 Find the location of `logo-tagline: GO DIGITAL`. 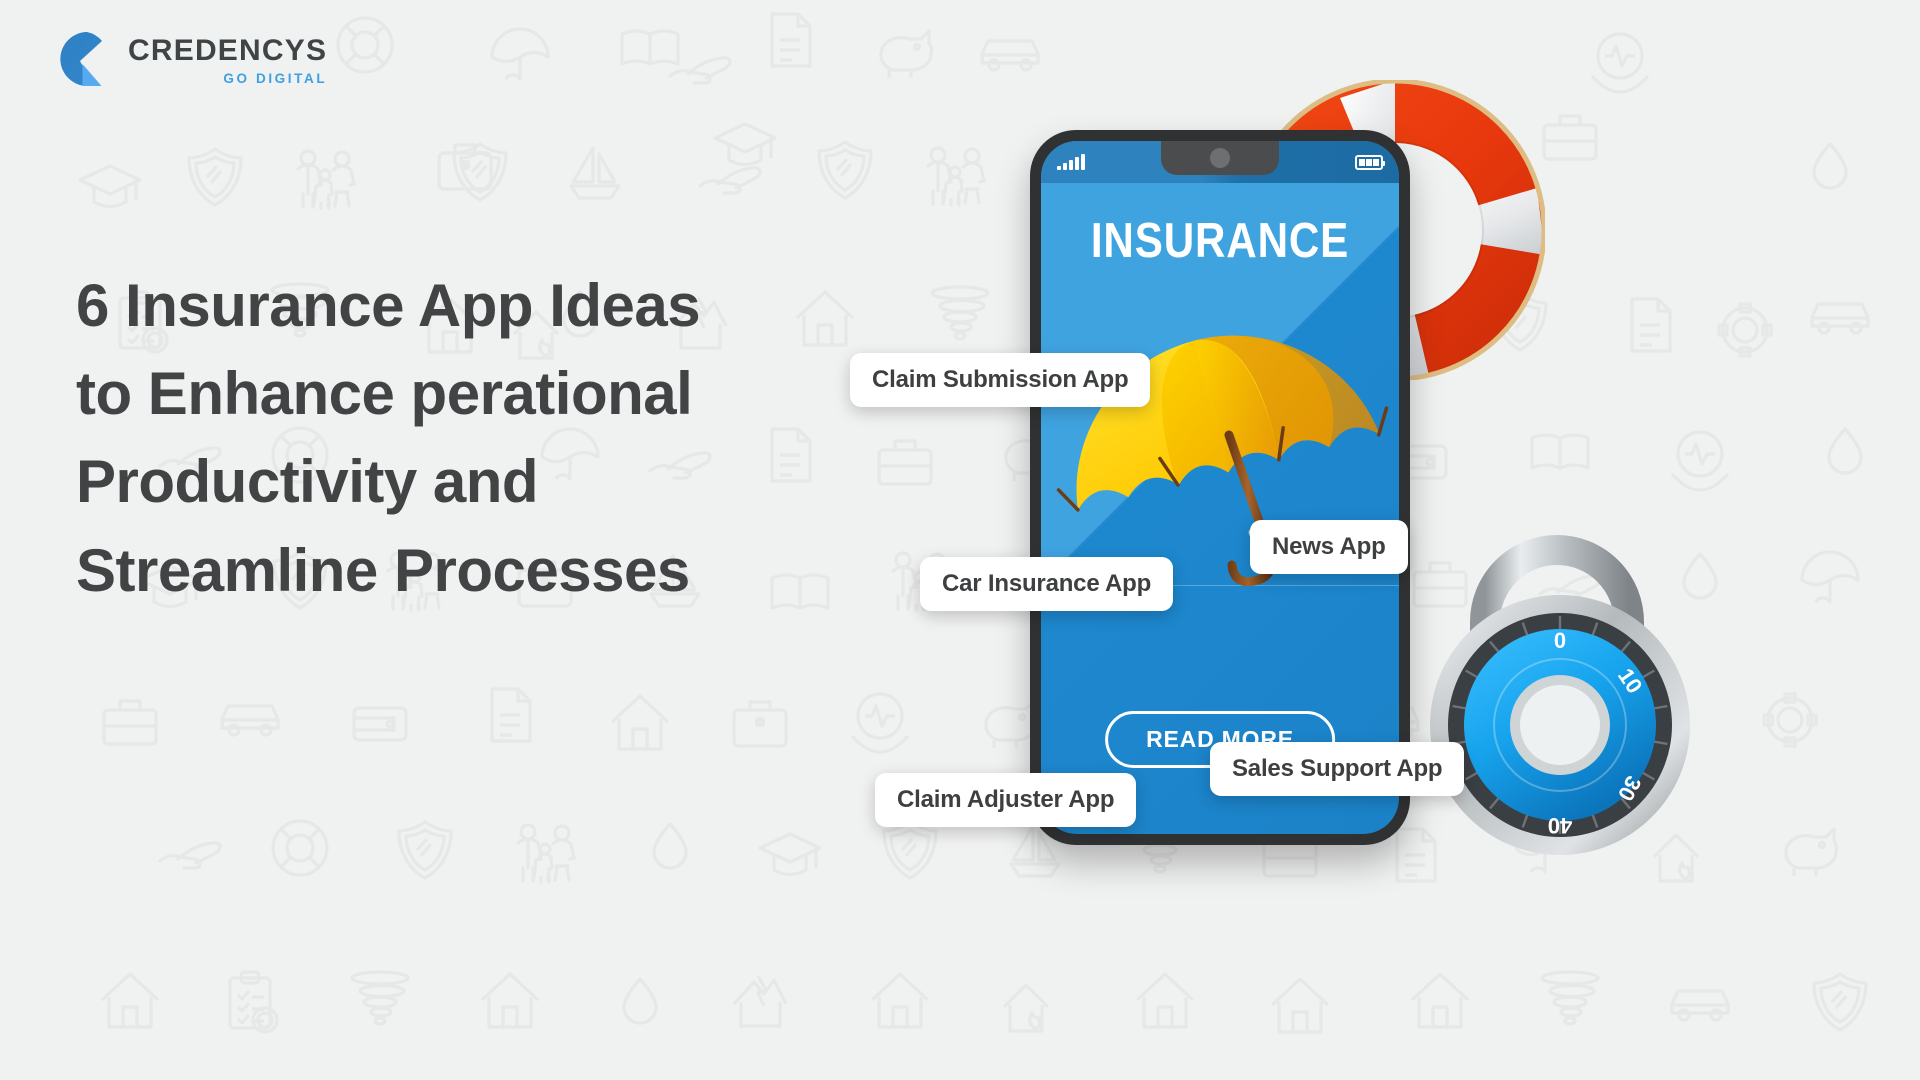

logo-tagline: GO DIGITAL is located at coordinates (275, 78).